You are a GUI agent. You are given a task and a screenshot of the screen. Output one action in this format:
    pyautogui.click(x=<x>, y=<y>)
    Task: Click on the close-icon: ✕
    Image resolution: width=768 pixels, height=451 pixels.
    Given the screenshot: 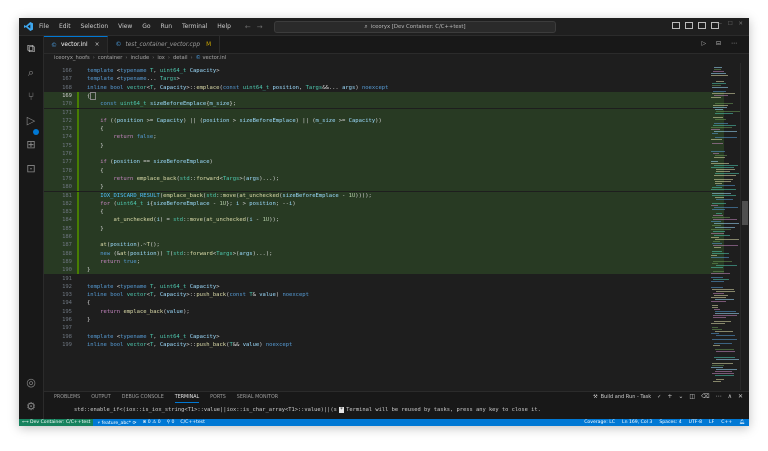 What is the action you would take?
    pyautogui.click(x=740, y=396)
    